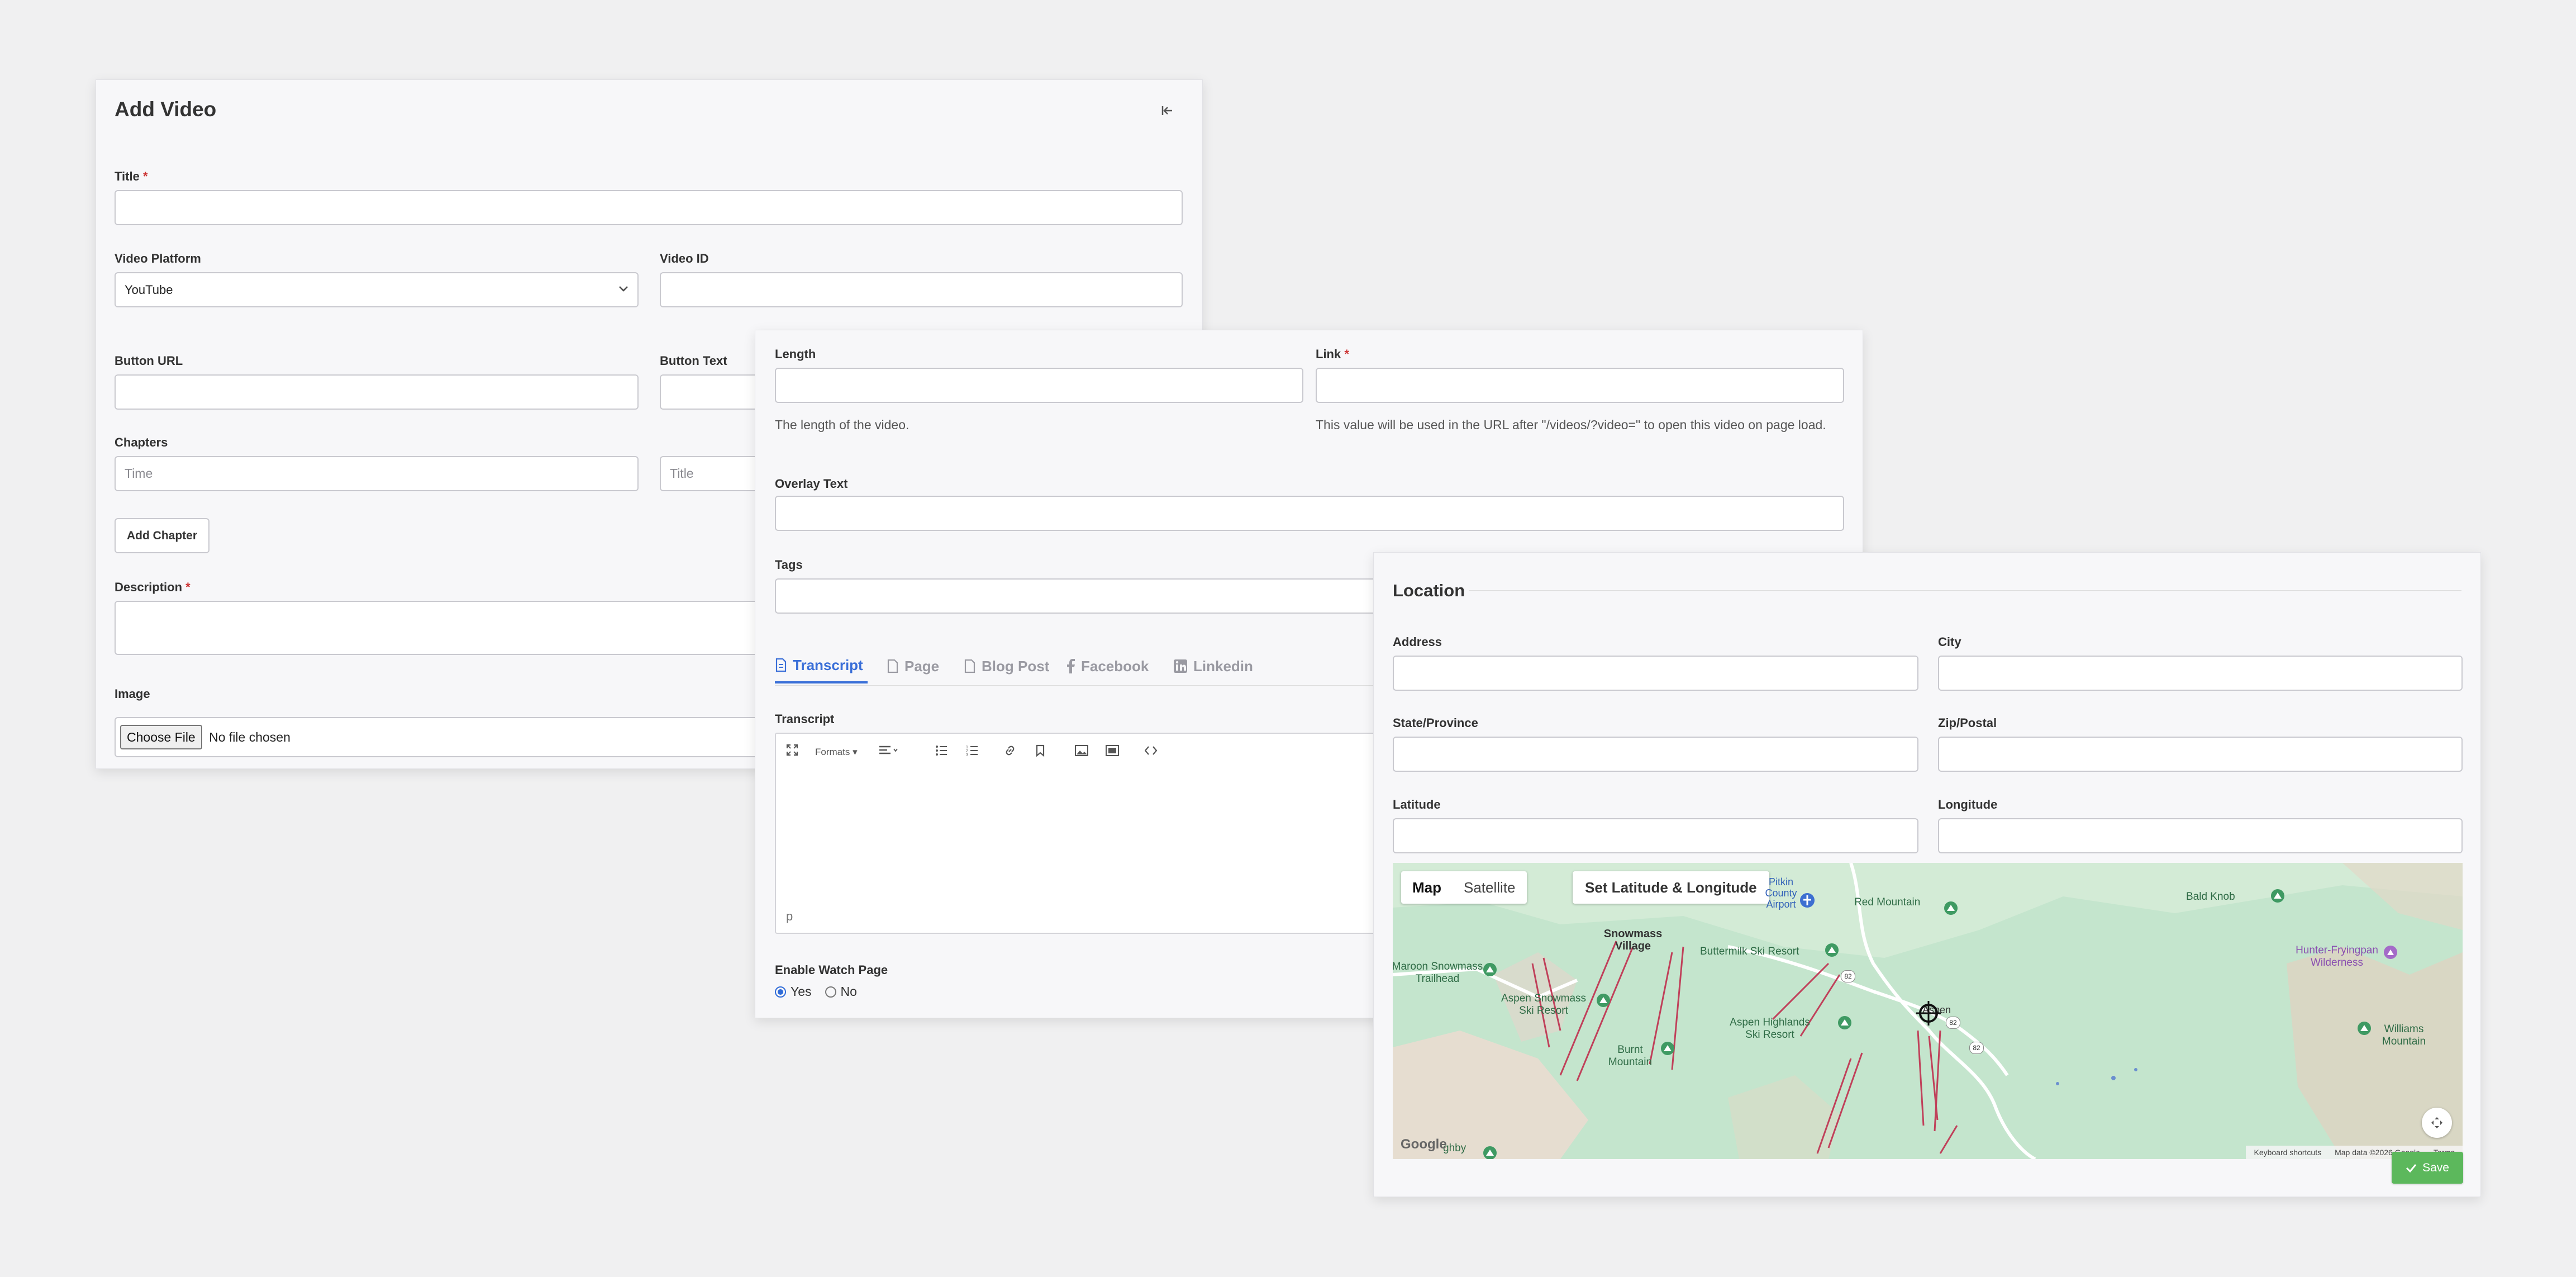  I want to click on map-label-buttermilk: Buttermilk Ski Resort, so click(1749, 951).